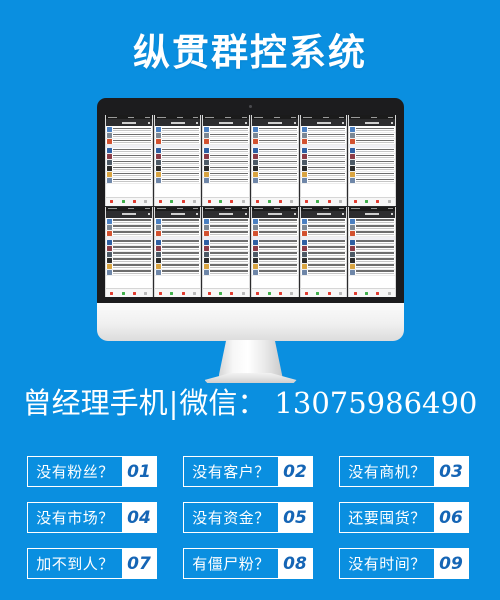  Describe the element at coordinates (92, 563) in the screenshot. I see `pain-point-tag: 加不到人？ 07` at that location.